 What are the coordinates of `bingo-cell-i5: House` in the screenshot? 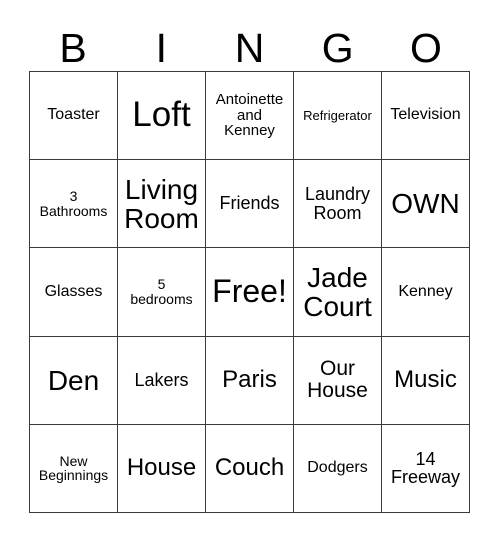 It's located at (162, 468).